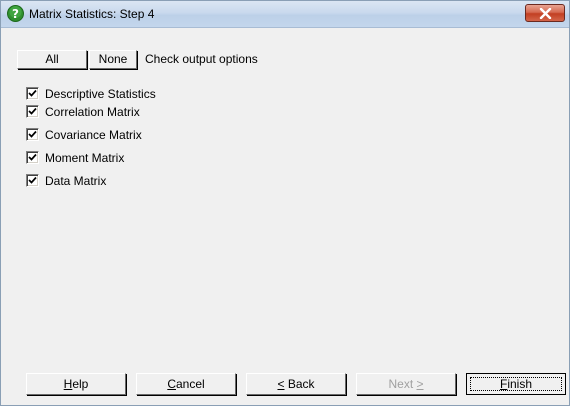 The height and width of the screenshot is (406, 570). I want to click on option-label: Moment Matrix, so click(85, 158).